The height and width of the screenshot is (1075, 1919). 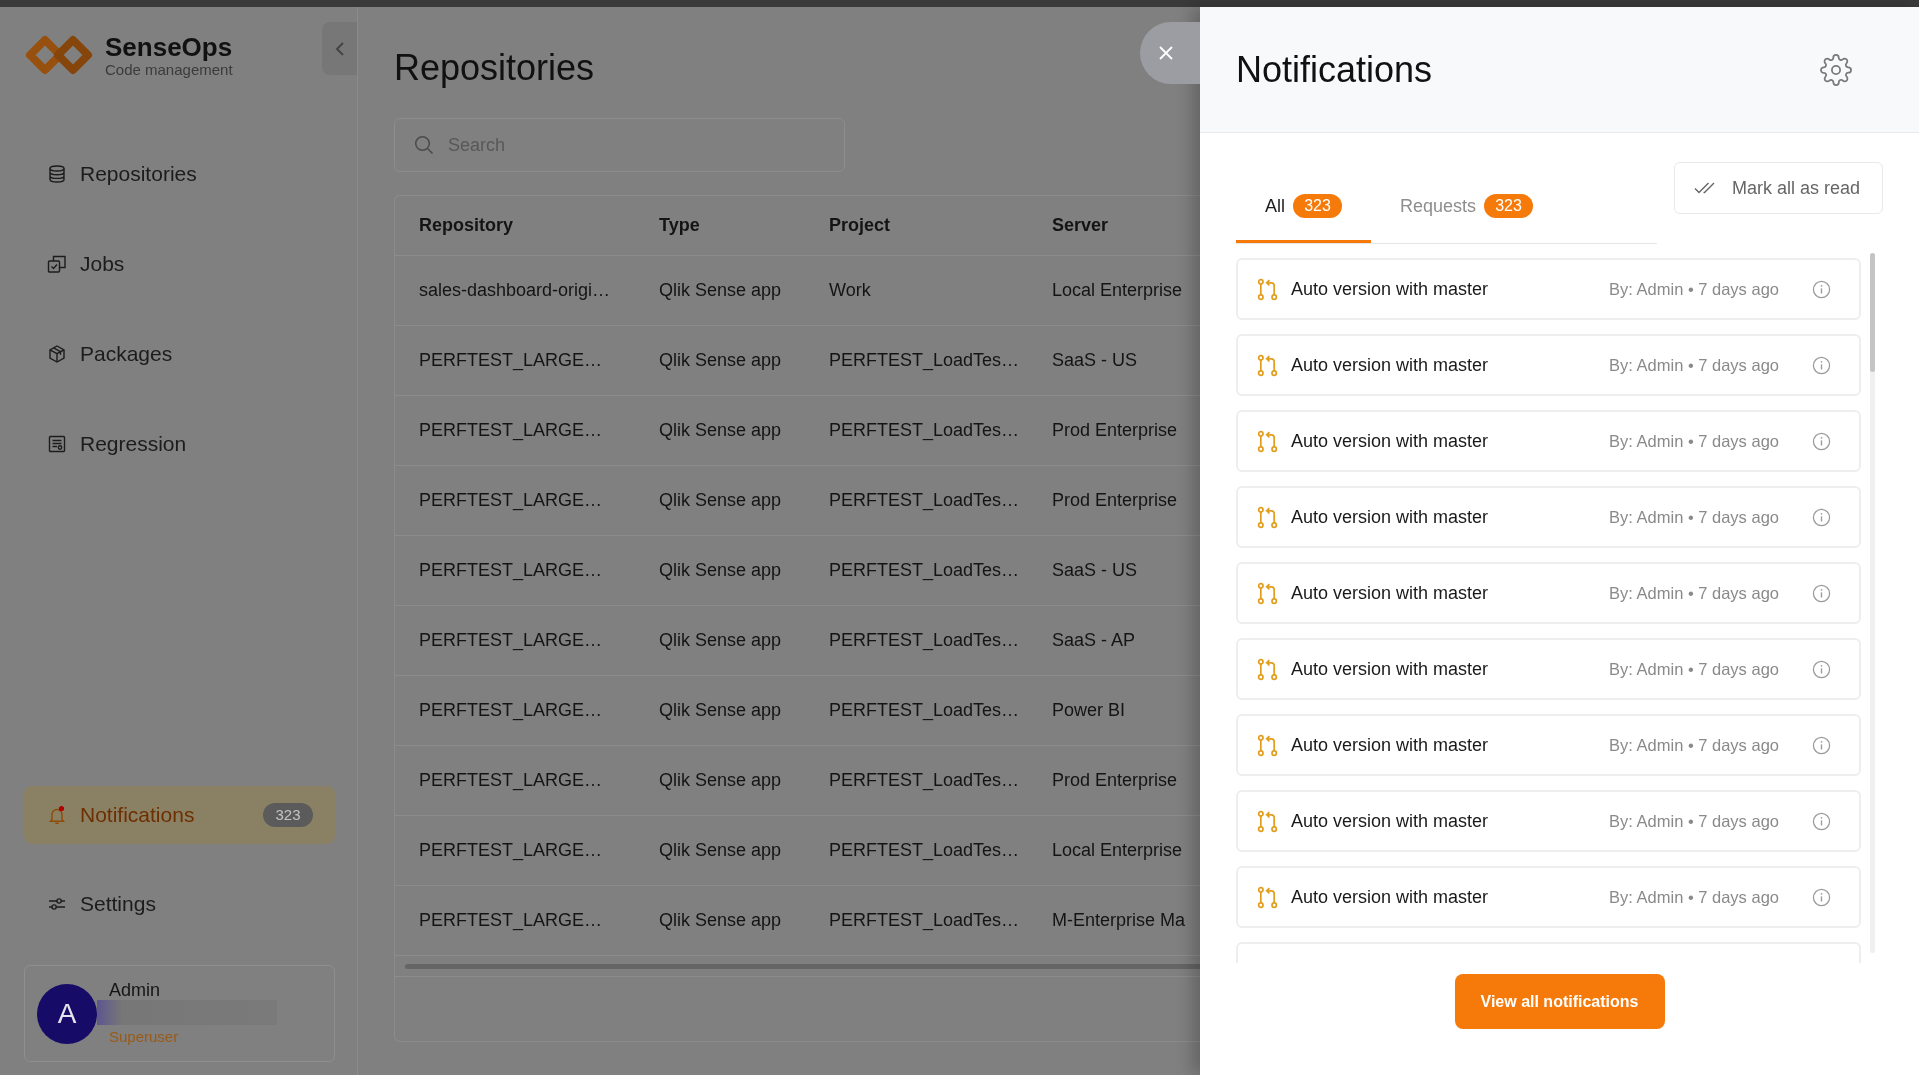 What do you see at coordinates (1778, 188) in the screenshot?
I see `mark-all-read-button: Mark all as read` at bounding box center [1778, 188].